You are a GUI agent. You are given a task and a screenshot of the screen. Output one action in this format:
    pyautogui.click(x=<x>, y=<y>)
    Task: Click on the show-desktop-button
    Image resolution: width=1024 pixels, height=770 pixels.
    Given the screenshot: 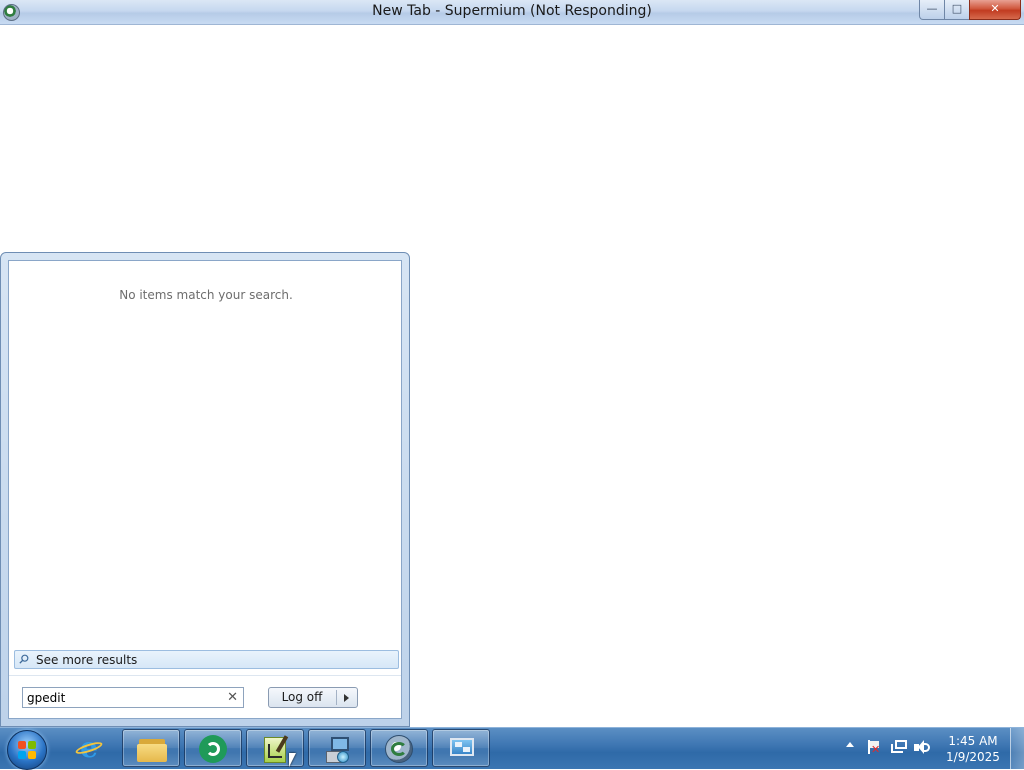 What is the action you would take?
    pyautogui.click(x=1017, y=748)
    